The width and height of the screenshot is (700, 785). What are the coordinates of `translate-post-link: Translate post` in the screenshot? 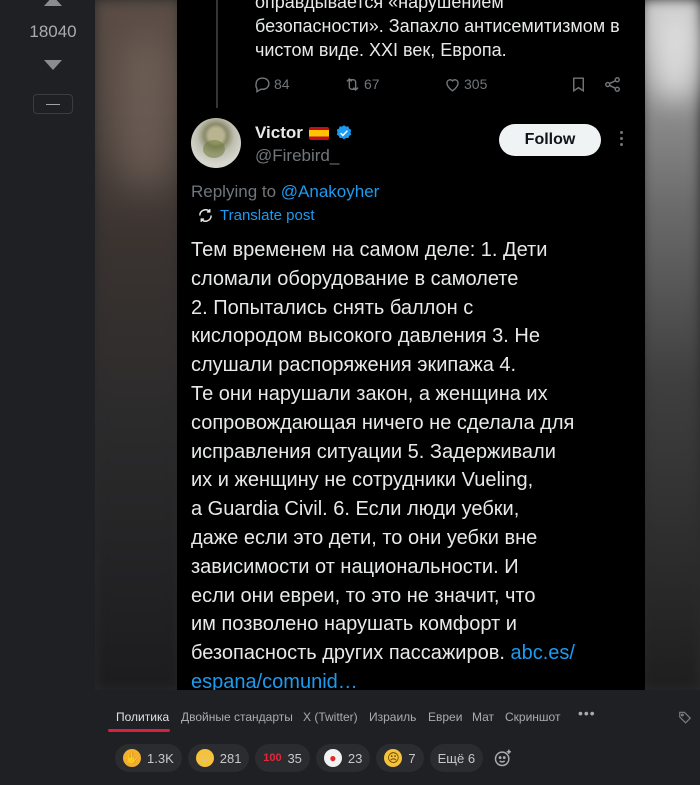 It's located at (256, 215).